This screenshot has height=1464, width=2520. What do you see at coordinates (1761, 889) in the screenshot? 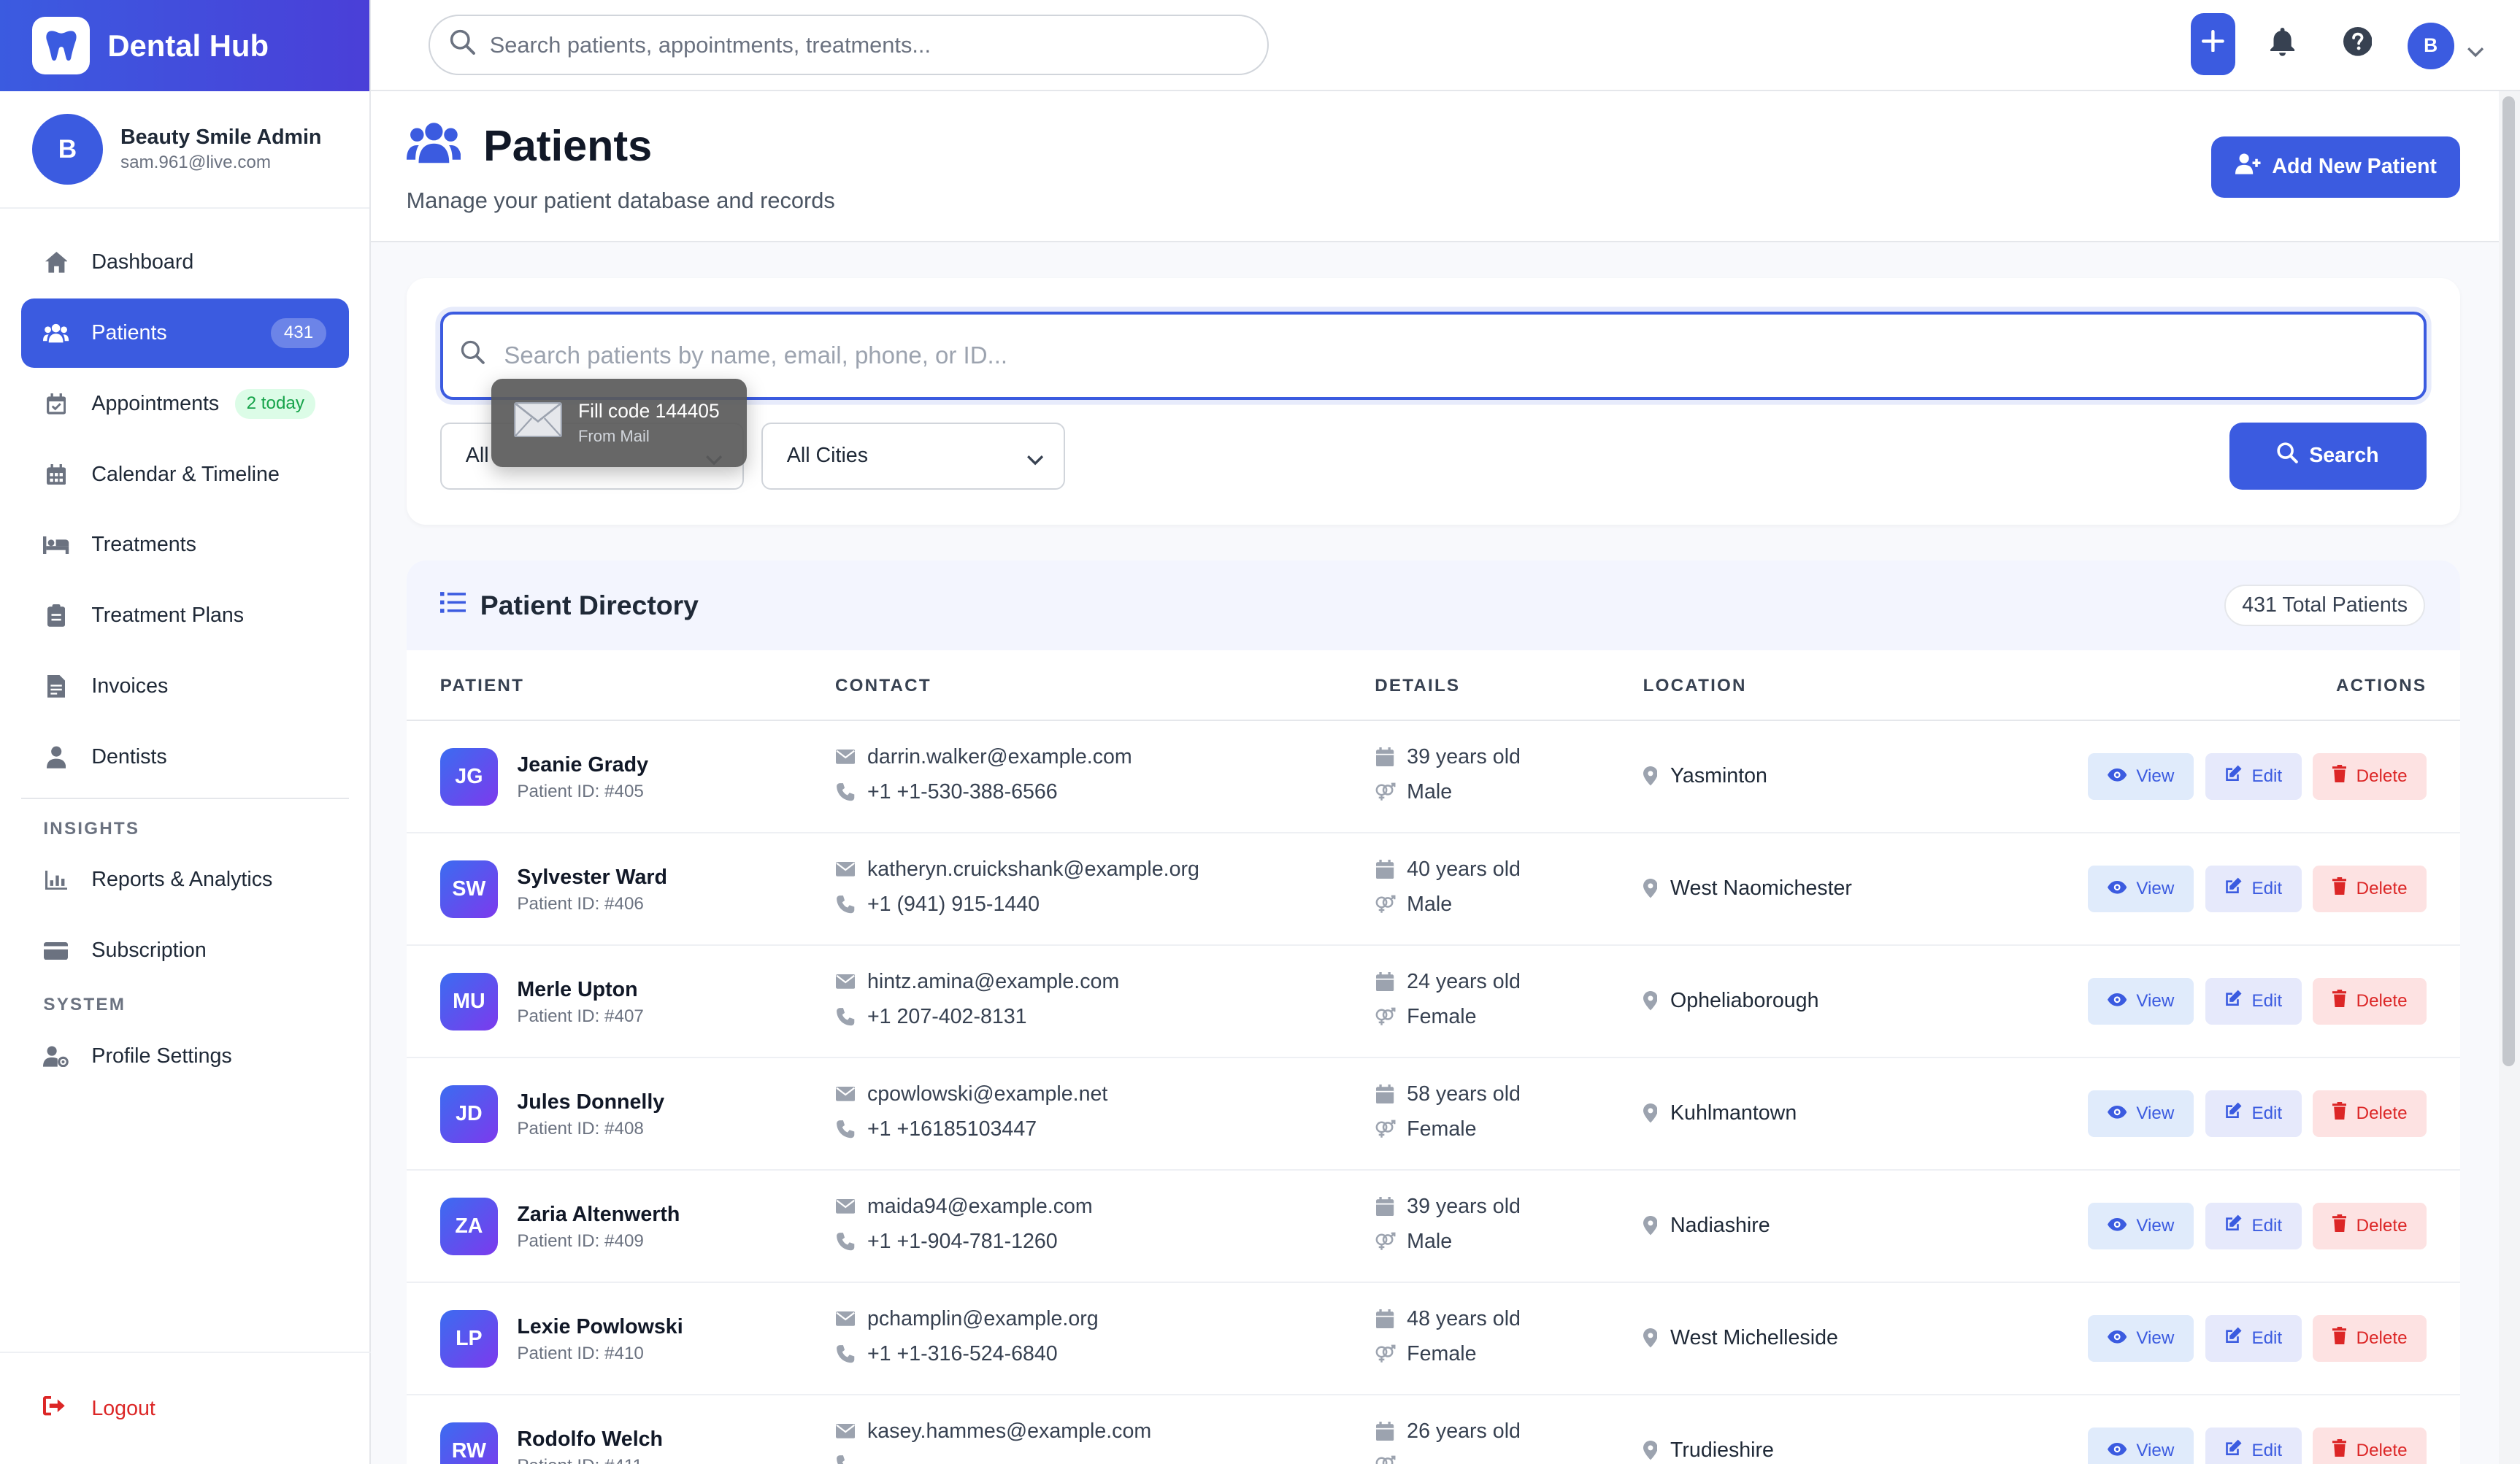
I see `patient-city: West Naomichester` at bounding box center [1761, 889].